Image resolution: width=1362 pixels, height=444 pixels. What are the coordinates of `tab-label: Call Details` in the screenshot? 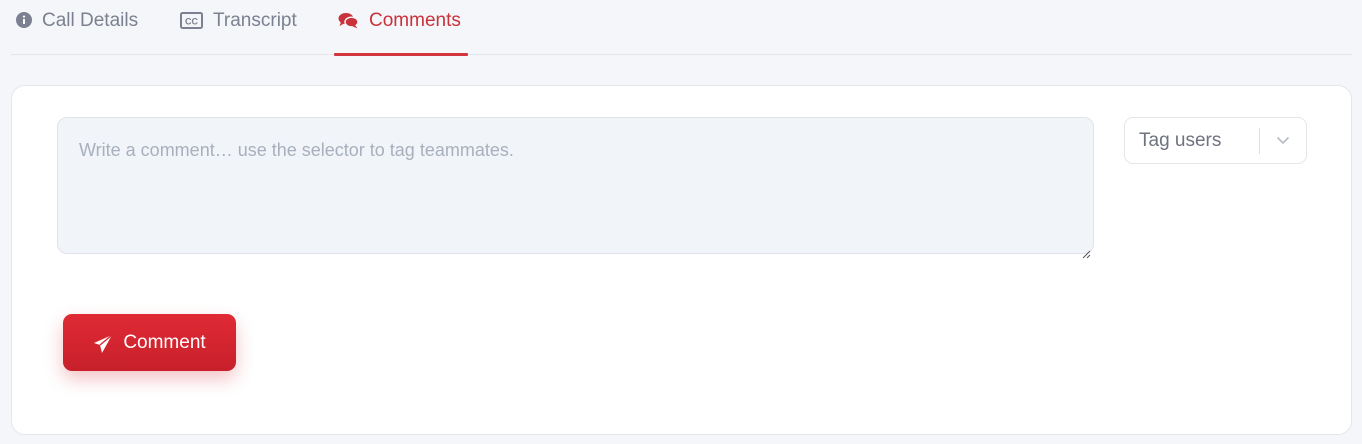 It's located at (90, 20).